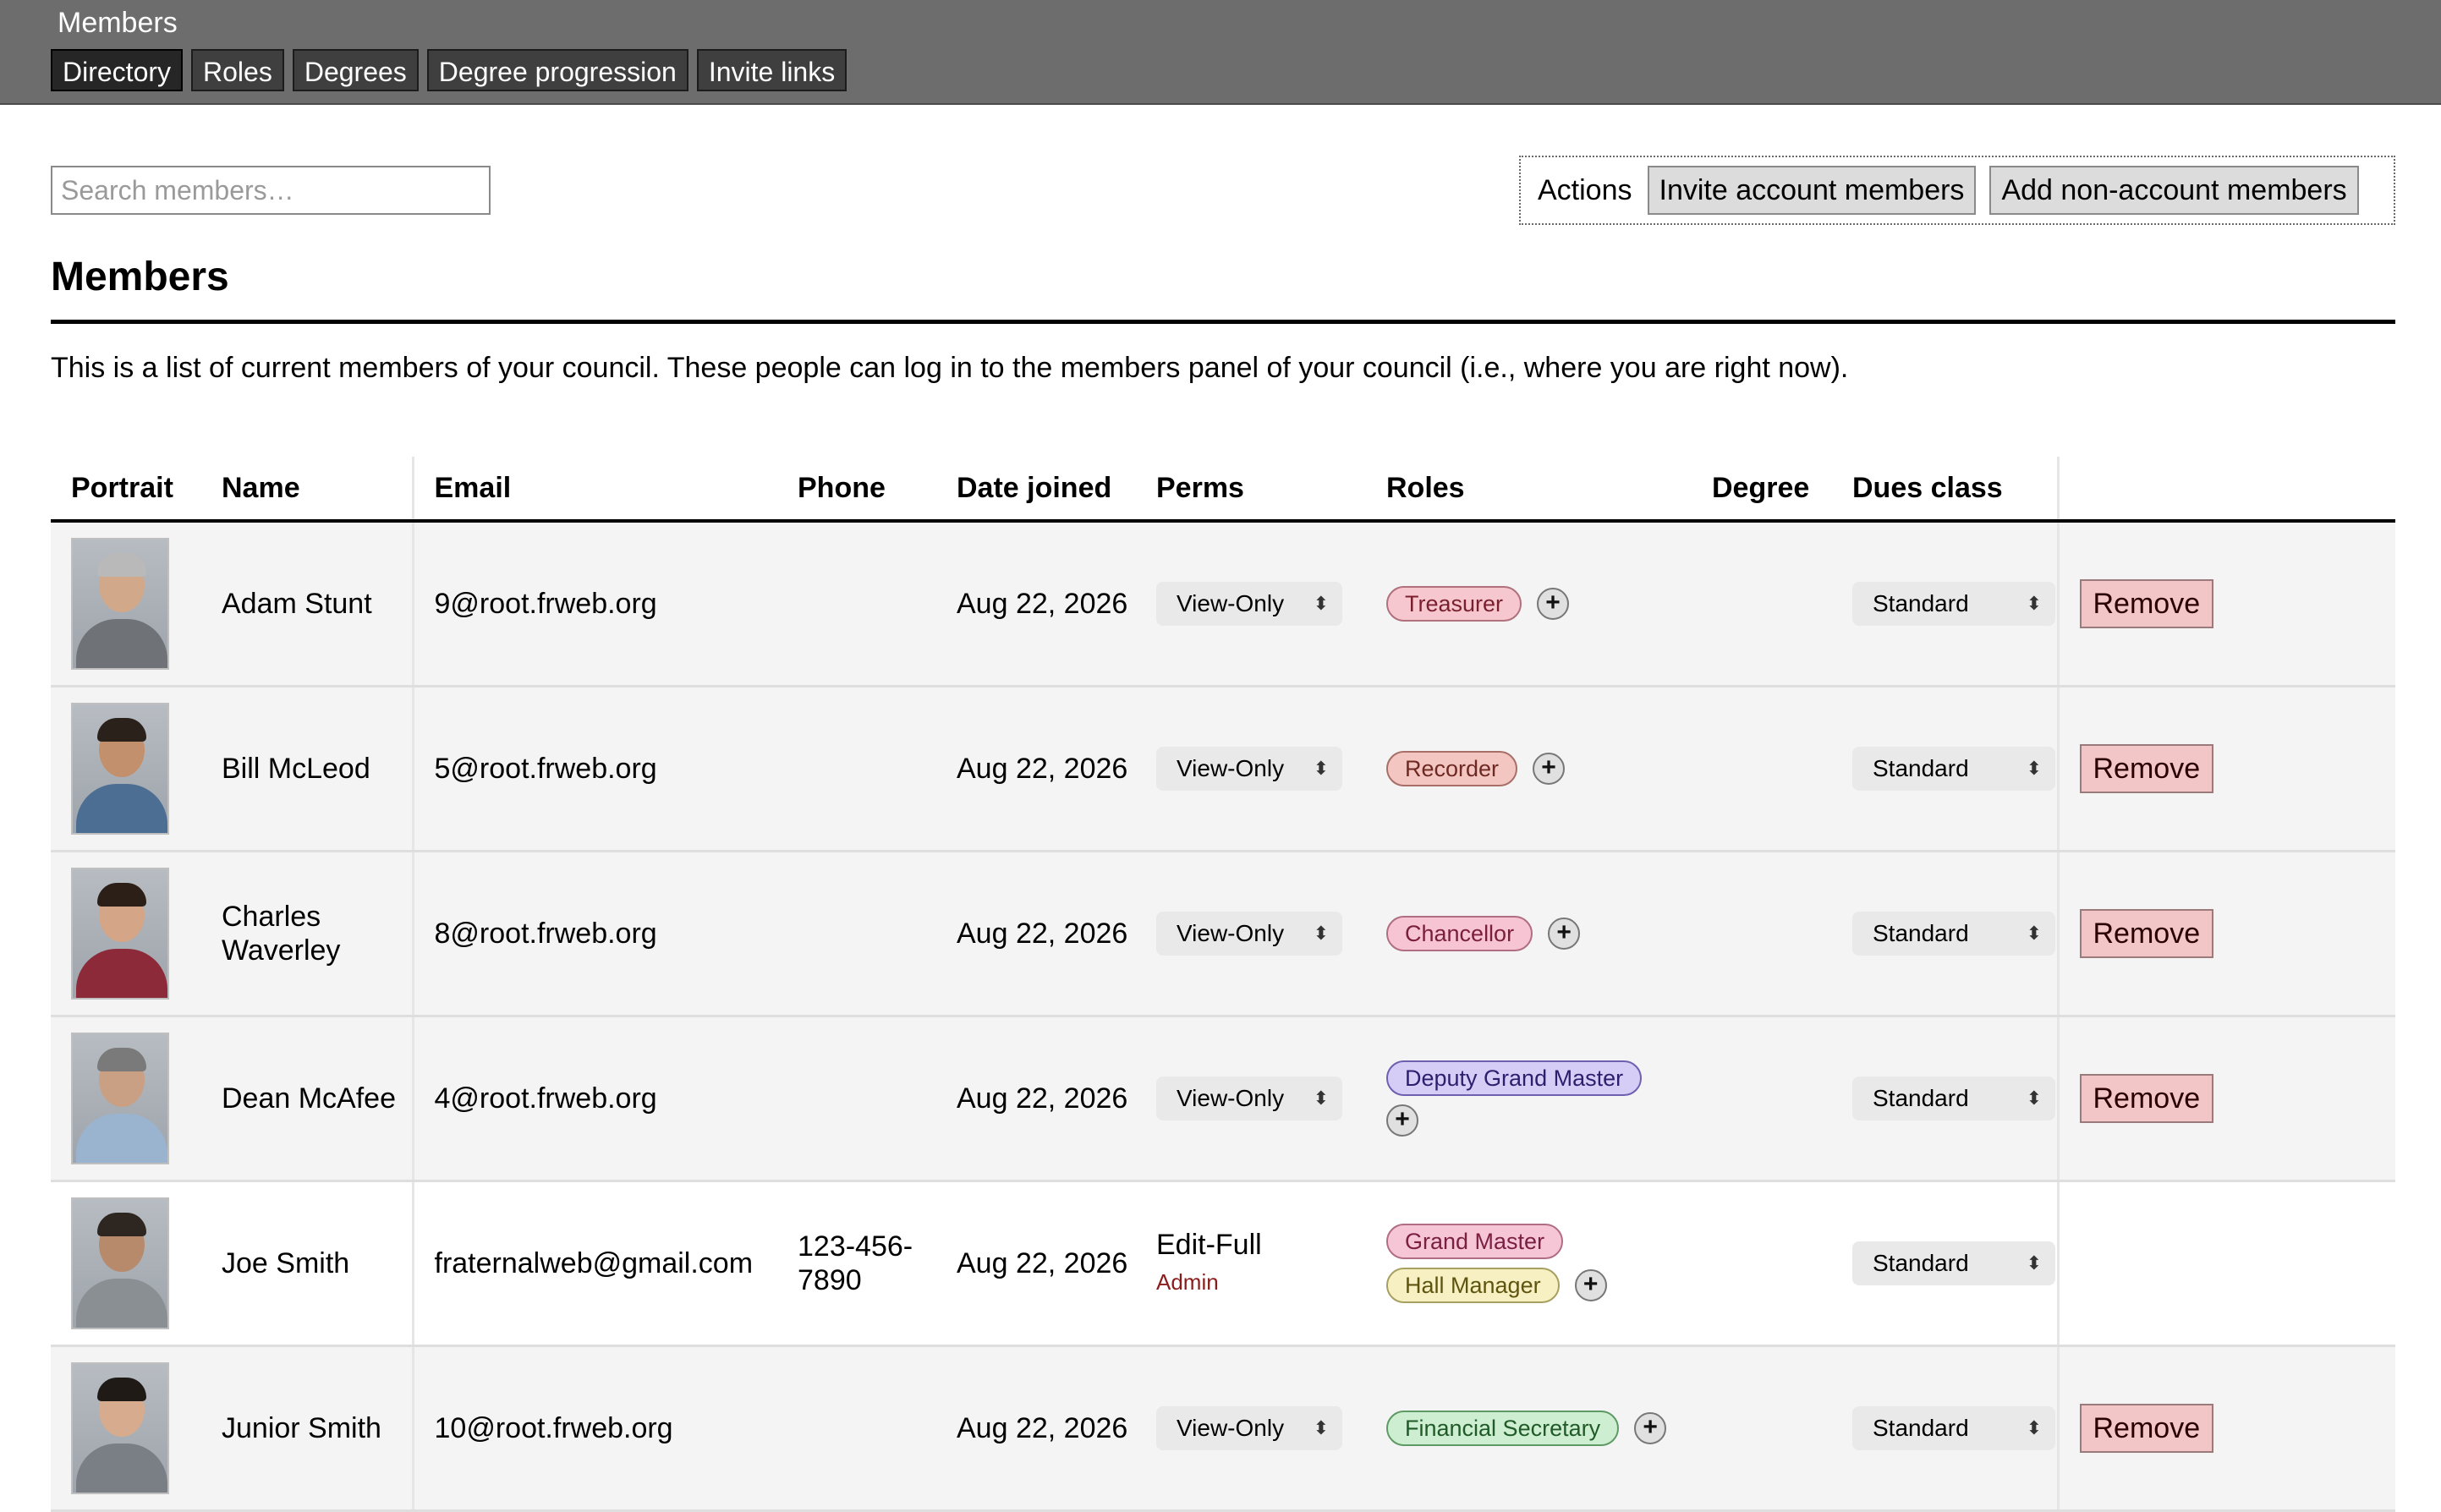 The width and height of the screenshot is (2441, 1512). Describe the element at coordinates (1251, 490) in the screenshot. I see `col-header-perms: Perms` at that location.